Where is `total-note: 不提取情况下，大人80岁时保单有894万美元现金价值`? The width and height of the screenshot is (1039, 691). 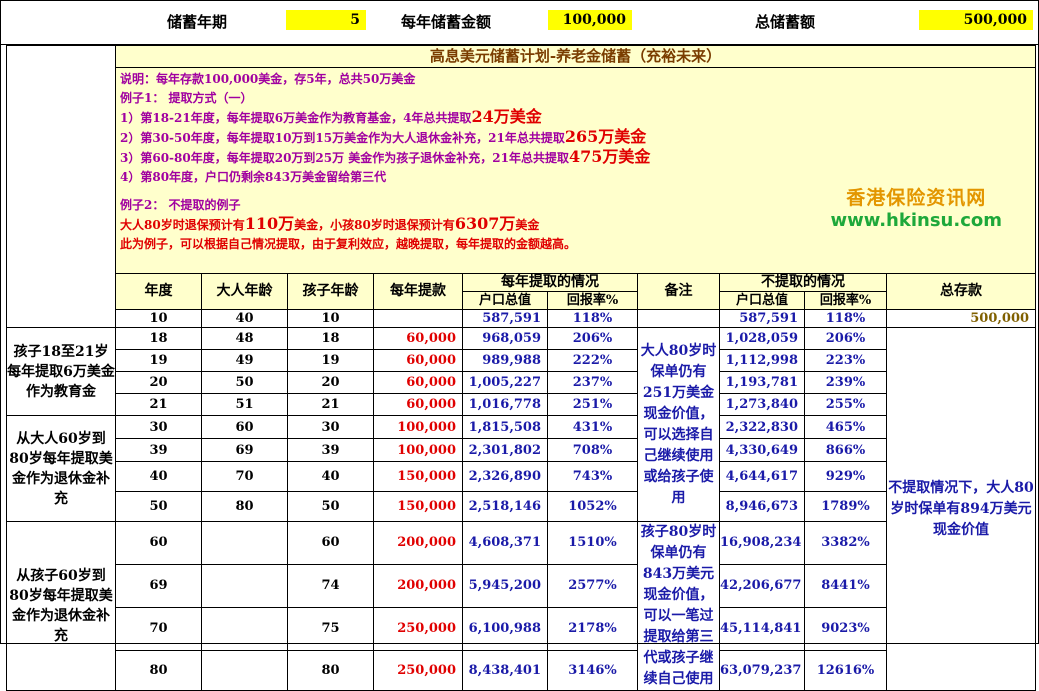 total-note: 不提取情况下，大人80岁时保单有894万美元现金价值 is located at coordinates (961, 509).